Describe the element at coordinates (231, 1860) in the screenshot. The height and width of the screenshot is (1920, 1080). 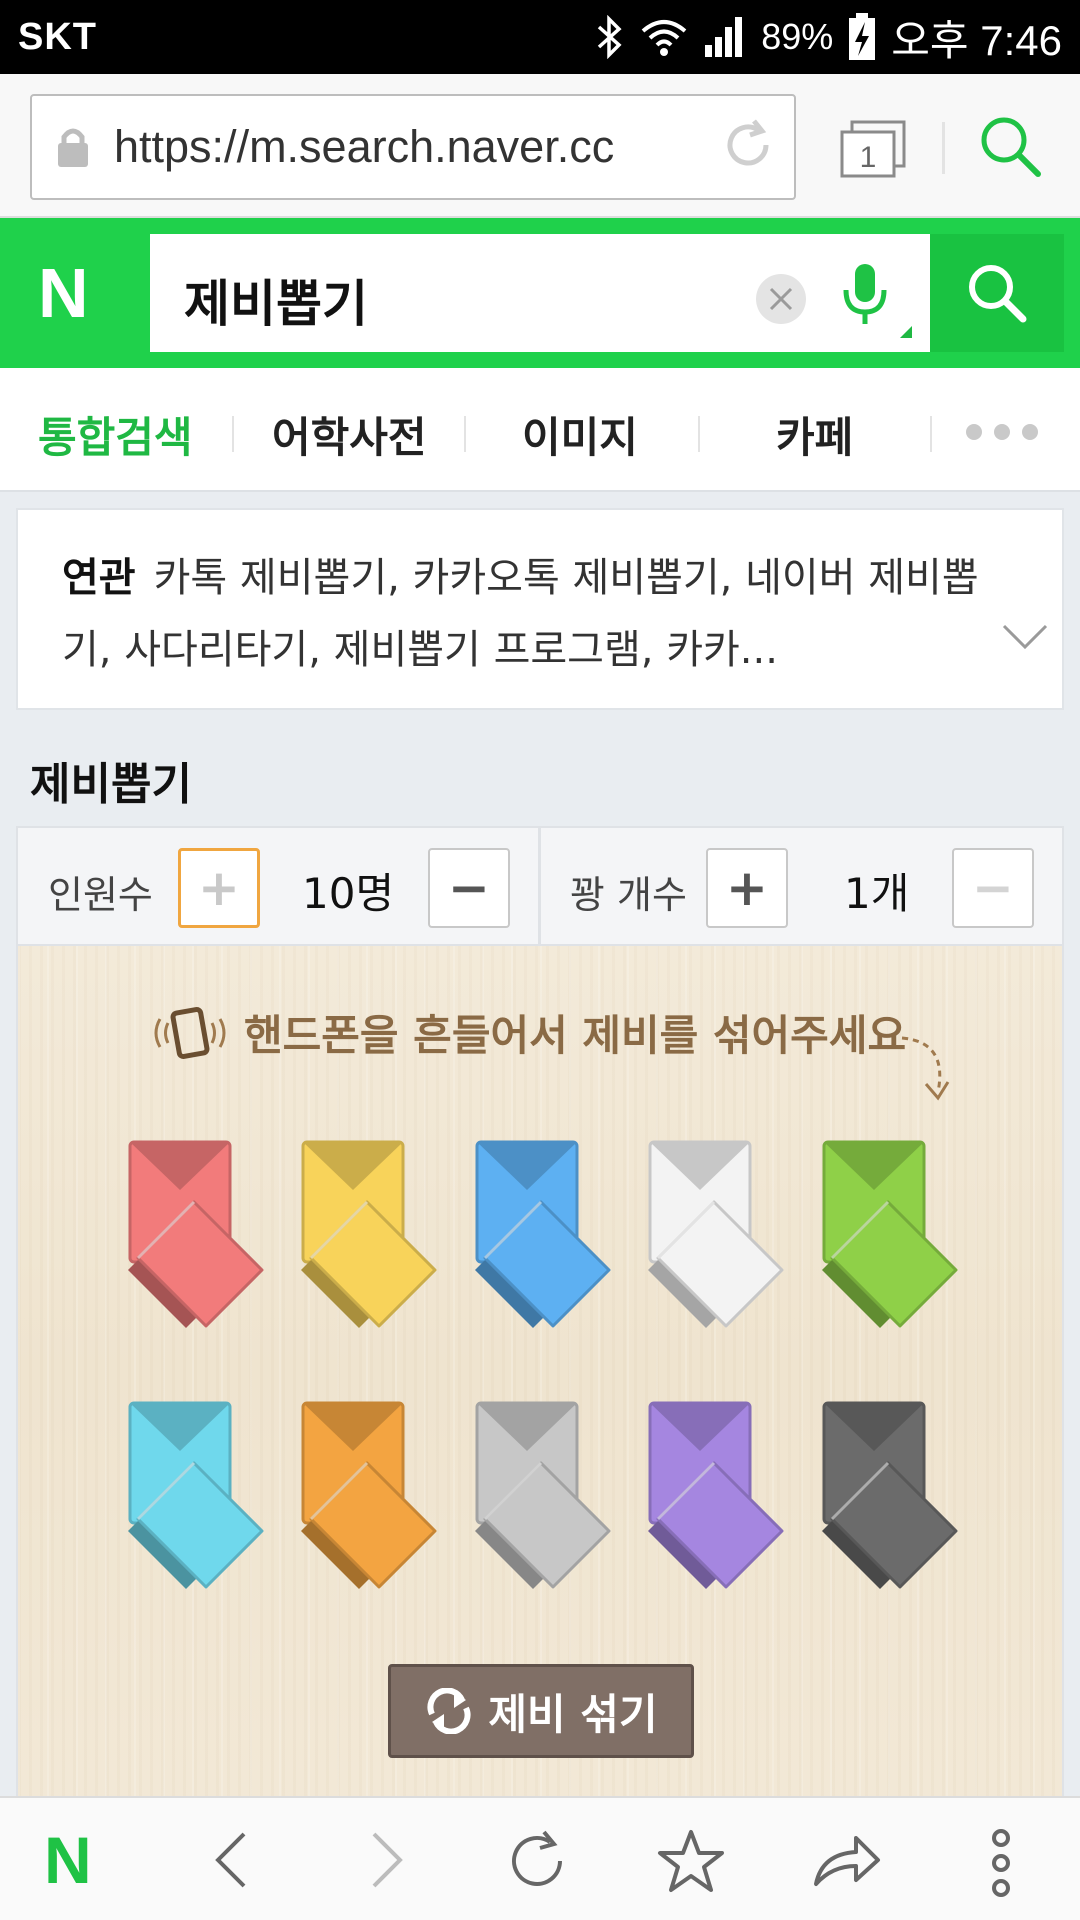
I see `back-icon` at that location.